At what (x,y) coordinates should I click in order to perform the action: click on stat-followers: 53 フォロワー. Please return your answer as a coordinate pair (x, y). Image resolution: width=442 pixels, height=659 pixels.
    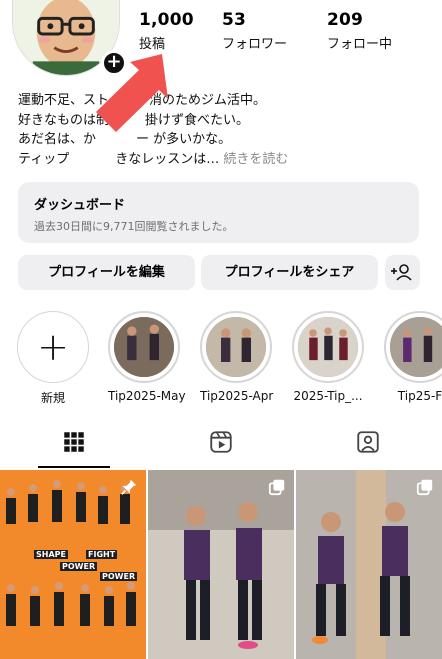
    Looking at the image, I should click on (254, 31).